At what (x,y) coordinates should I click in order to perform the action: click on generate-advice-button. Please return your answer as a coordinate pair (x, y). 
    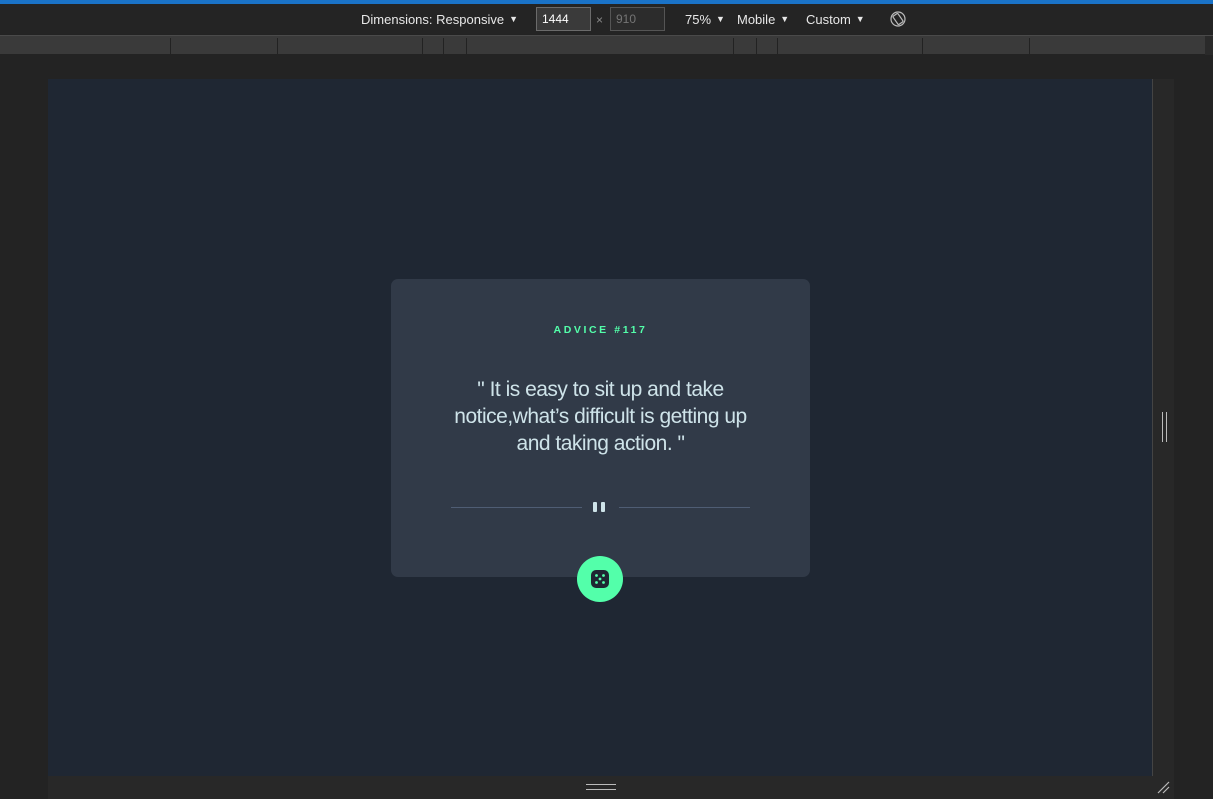
    Looking at the image, I should click on (600, 579).